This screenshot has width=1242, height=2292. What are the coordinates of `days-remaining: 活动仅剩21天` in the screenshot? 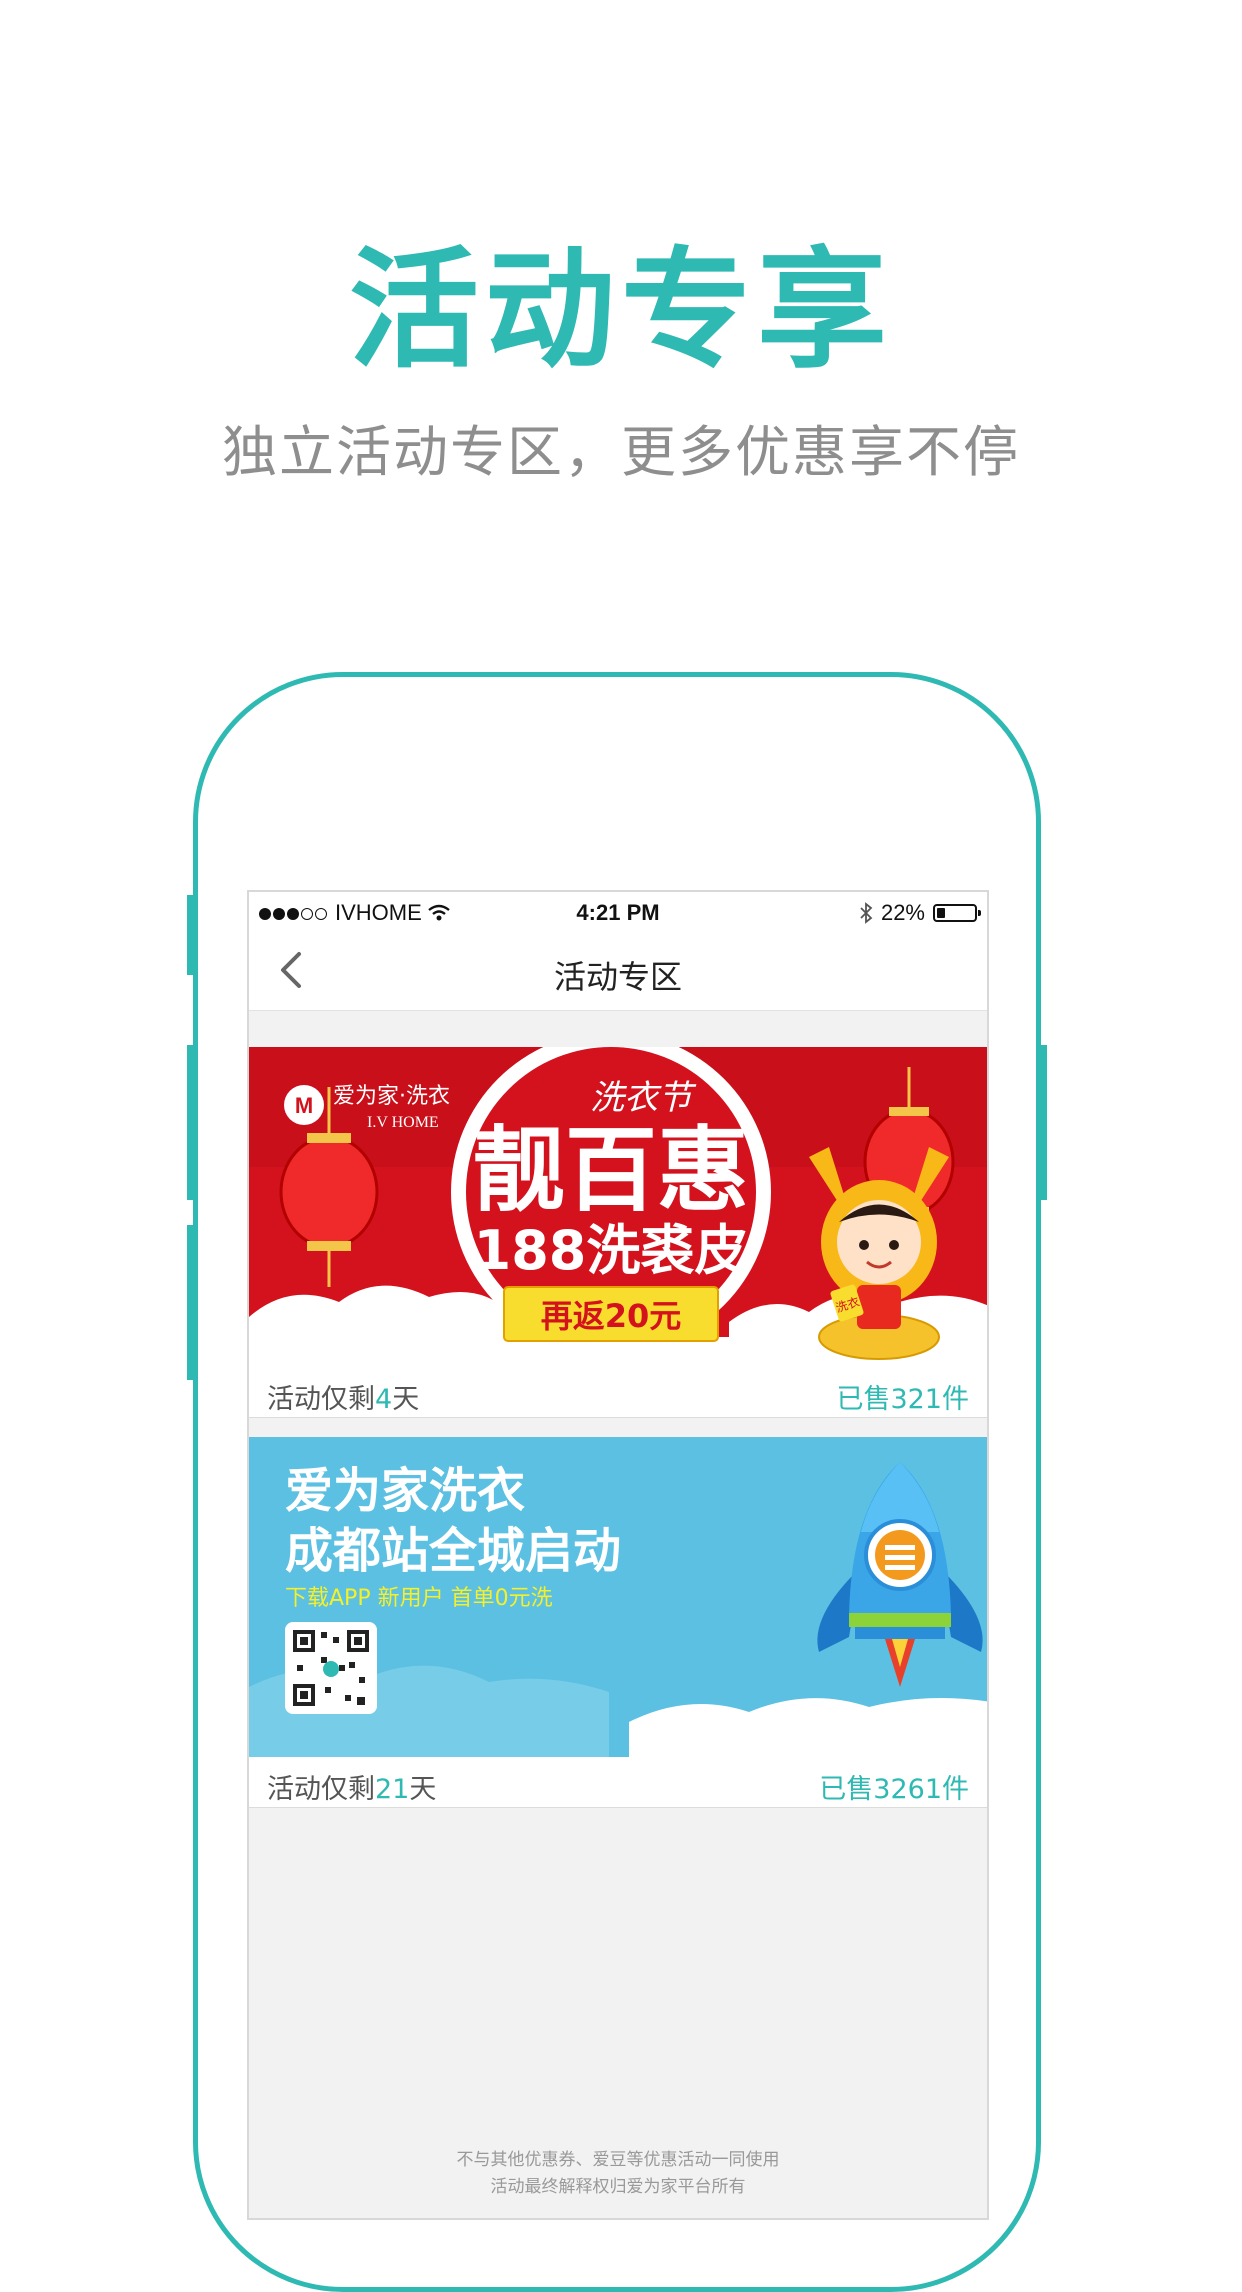 It's located at (352, 1789).